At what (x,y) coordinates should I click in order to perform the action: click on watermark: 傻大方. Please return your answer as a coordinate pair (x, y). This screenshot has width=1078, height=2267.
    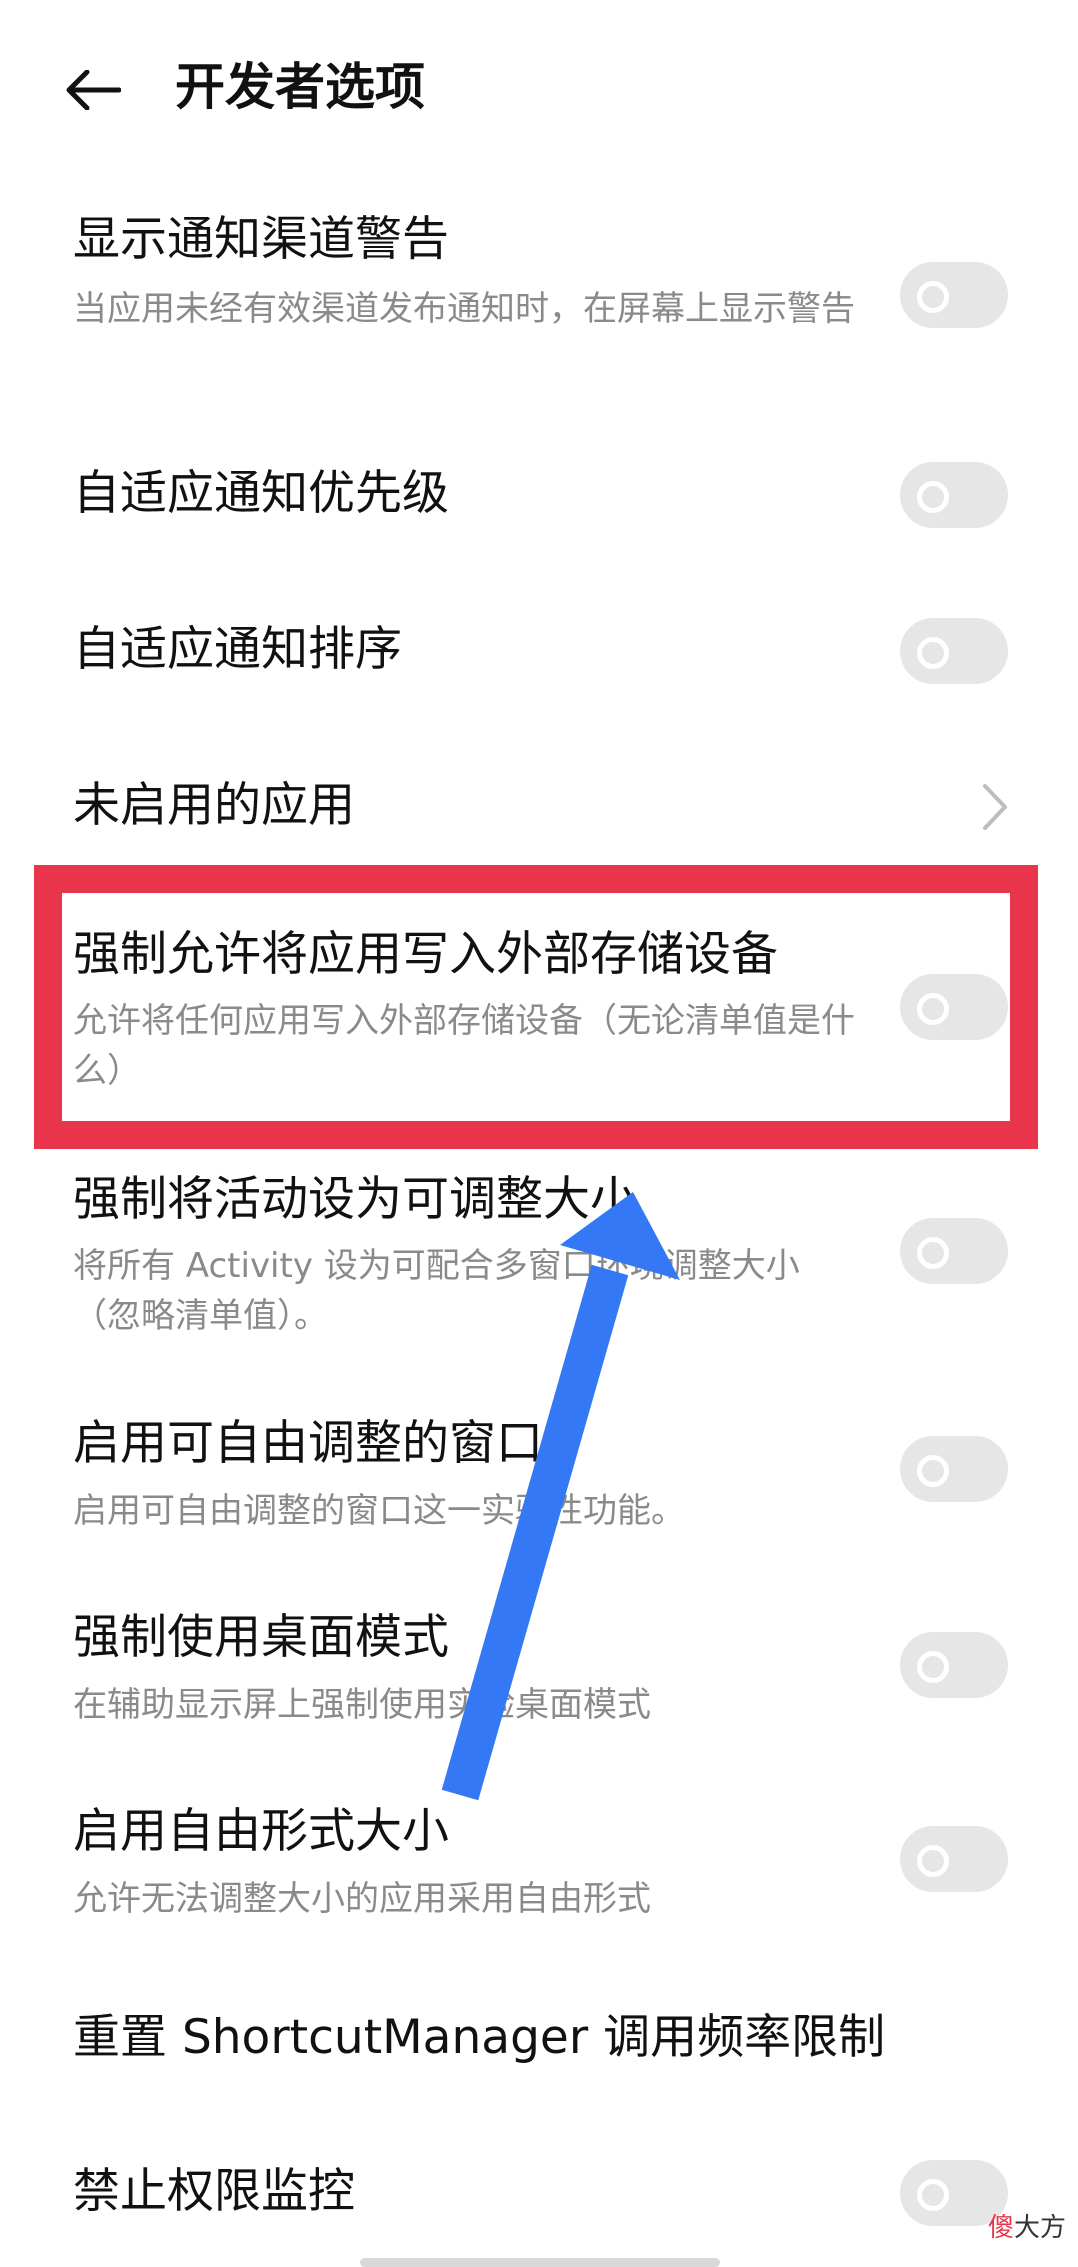
    Looking at the image, I should click on (1027, 2228).